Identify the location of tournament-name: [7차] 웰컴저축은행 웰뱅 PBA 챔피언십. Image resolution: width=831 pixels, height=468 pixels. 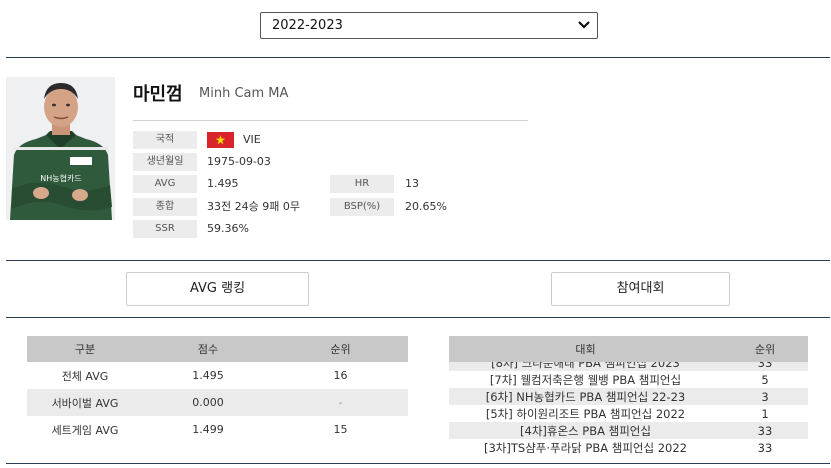
(585, 379).